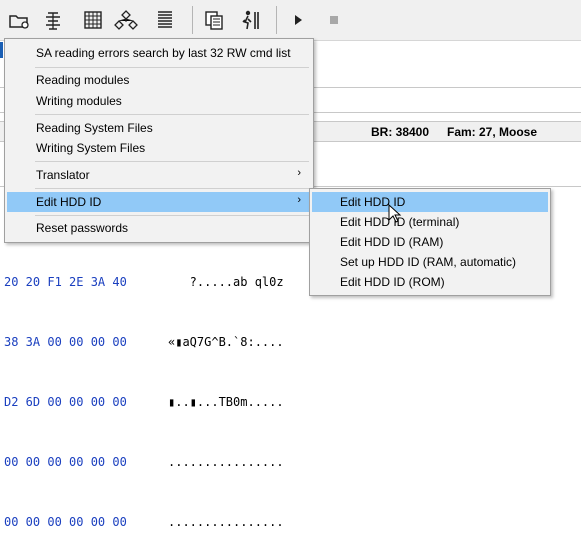  I want to click on menu-item-writing-system-files: Writing System Files, so click(159, 148).